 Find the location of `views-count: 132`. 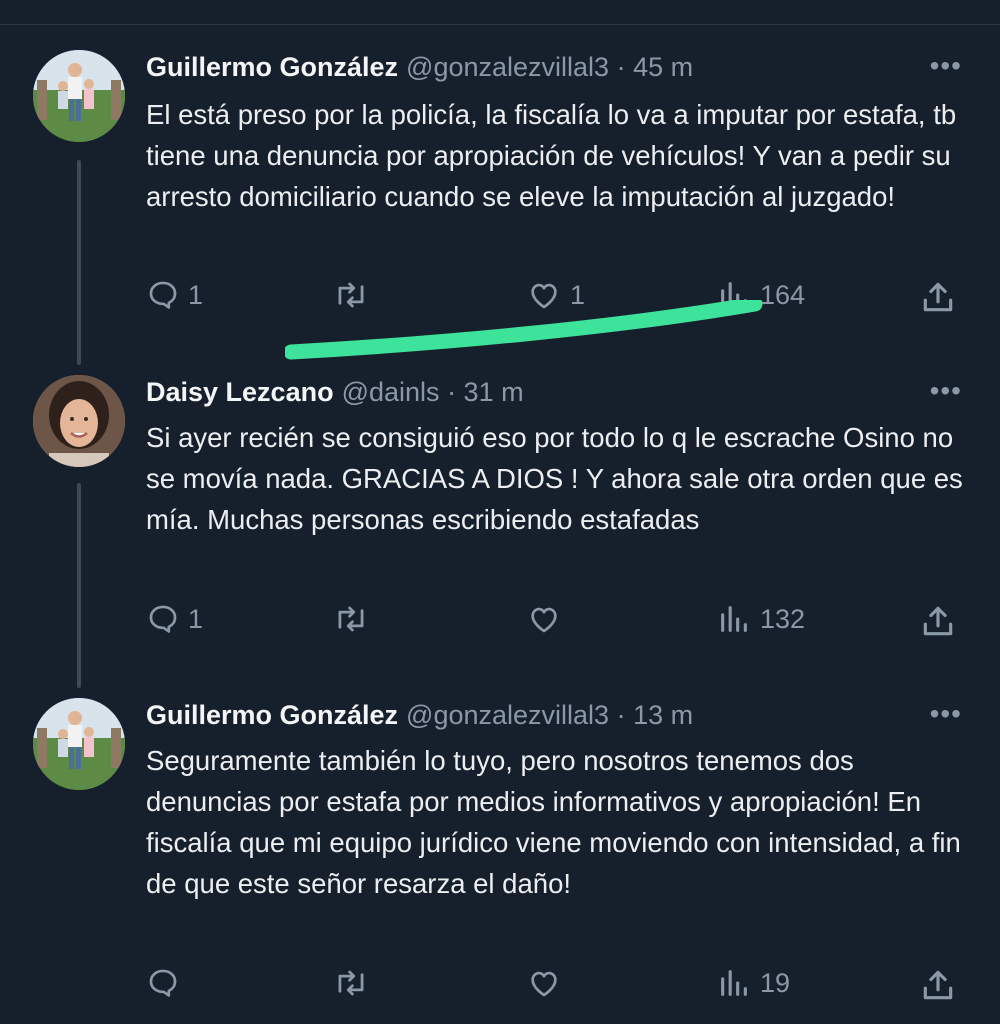

views-count: 132 is located at coordinates (783, 618).